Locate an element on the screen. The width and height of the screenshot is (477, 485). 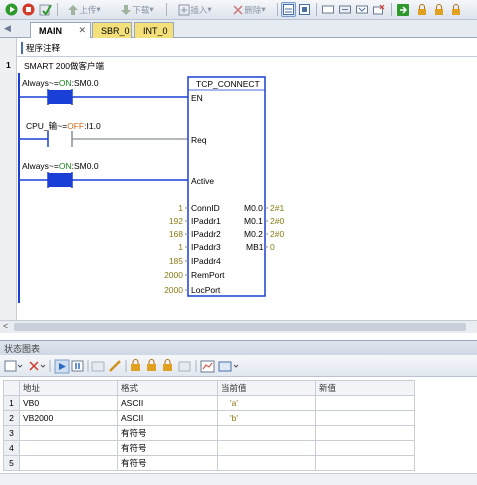
current-value-cell: 'b' is located at coordinates (266, 418).